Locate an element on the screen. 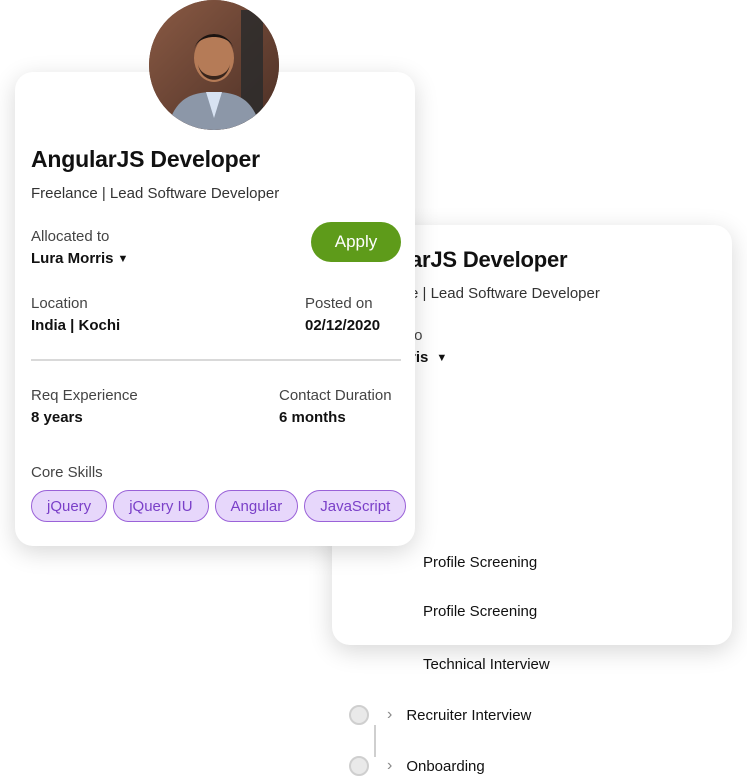 The height and width of the screenshot is (776, 747). skill-tag: Angular is located at coordinates (256, 506).